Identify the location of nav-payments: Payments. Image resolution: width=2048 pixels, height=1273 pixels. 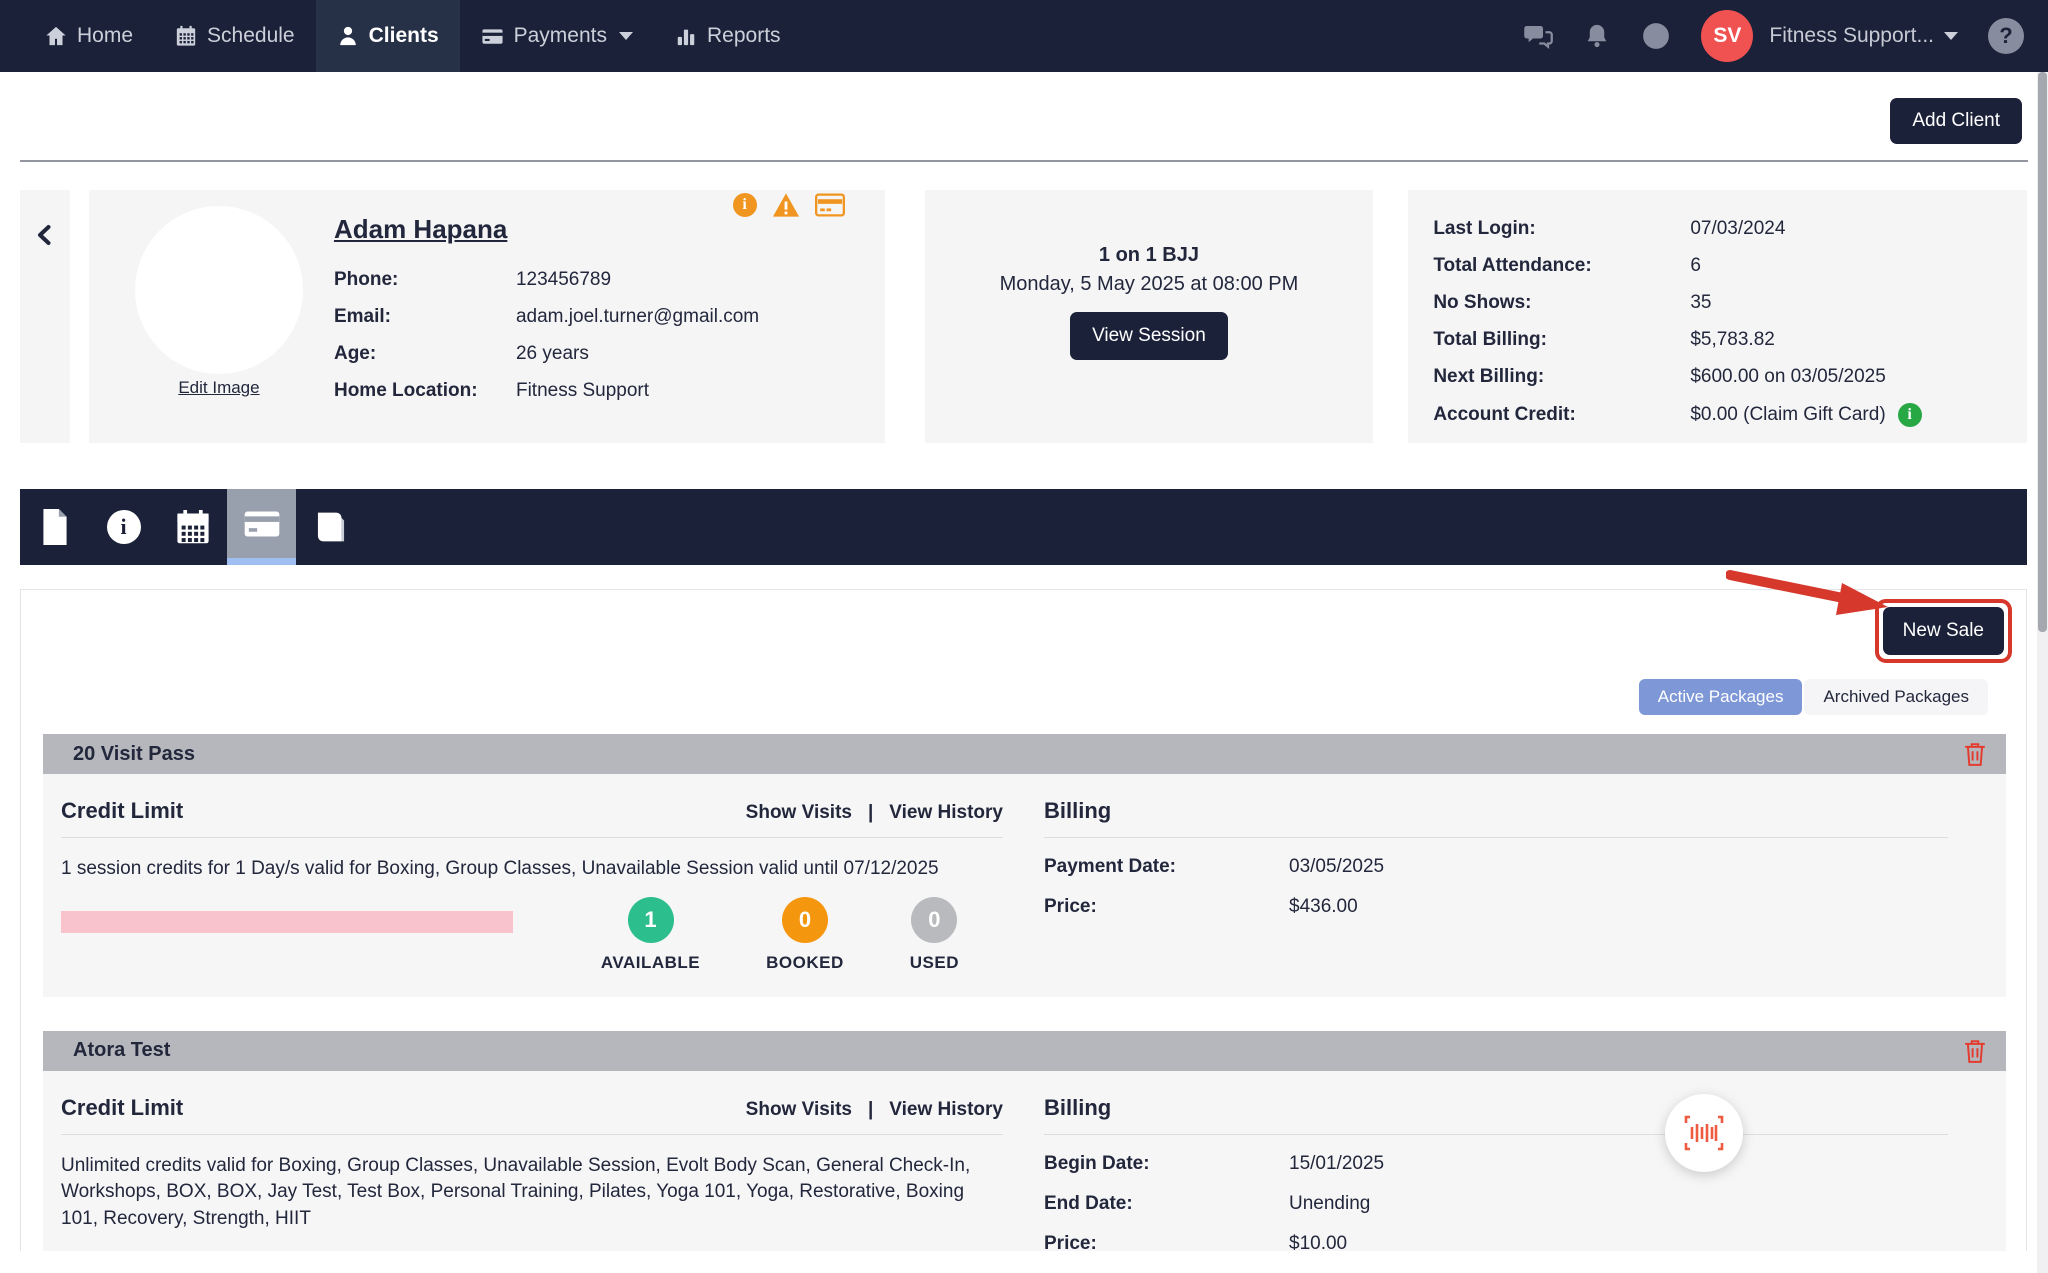
(557, 36).